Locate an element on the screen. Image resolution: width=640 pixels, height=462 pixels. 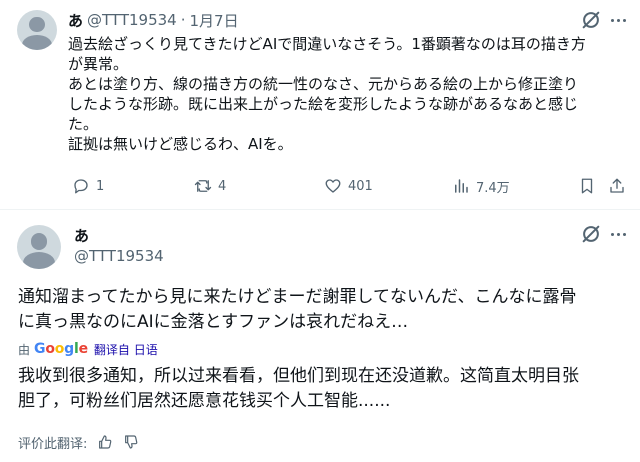
retweet-count: 4 is located at coordinates (222, 186).